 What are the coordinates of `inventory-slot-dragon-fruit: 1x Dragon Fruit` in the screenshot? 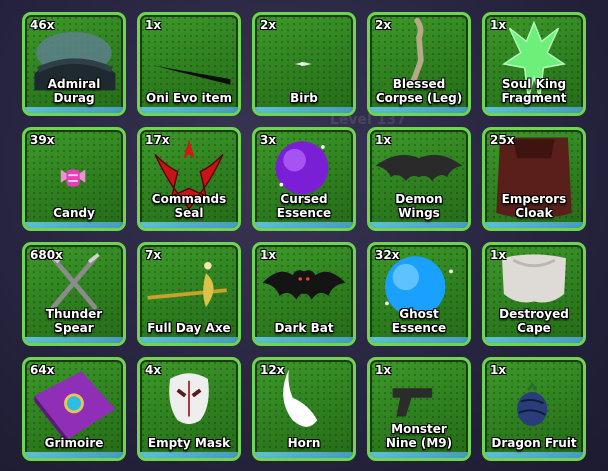 It's located at (534, 409).